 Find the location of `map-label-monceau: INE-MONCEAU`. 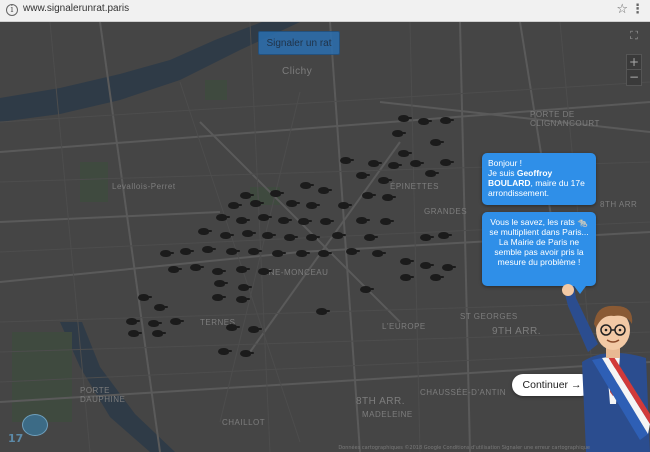

map-label-monceau: INE-MONCEAU is located at coordinates (297, 272).